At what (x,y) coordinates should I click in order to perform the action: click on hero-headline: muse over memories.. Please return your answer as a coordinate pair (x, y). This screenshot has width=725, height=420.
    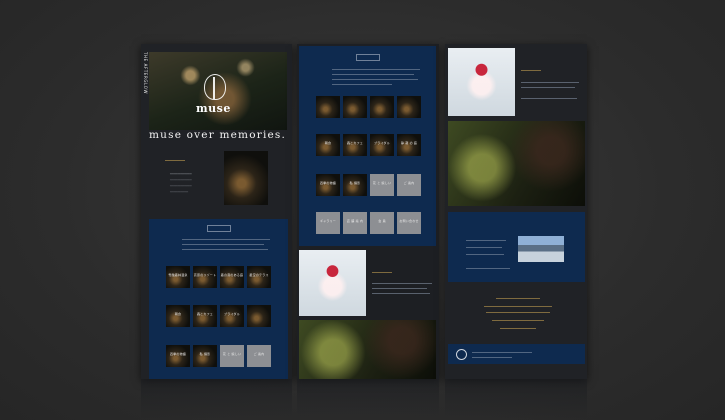
    Looking at the image, I should click on (218, 135).